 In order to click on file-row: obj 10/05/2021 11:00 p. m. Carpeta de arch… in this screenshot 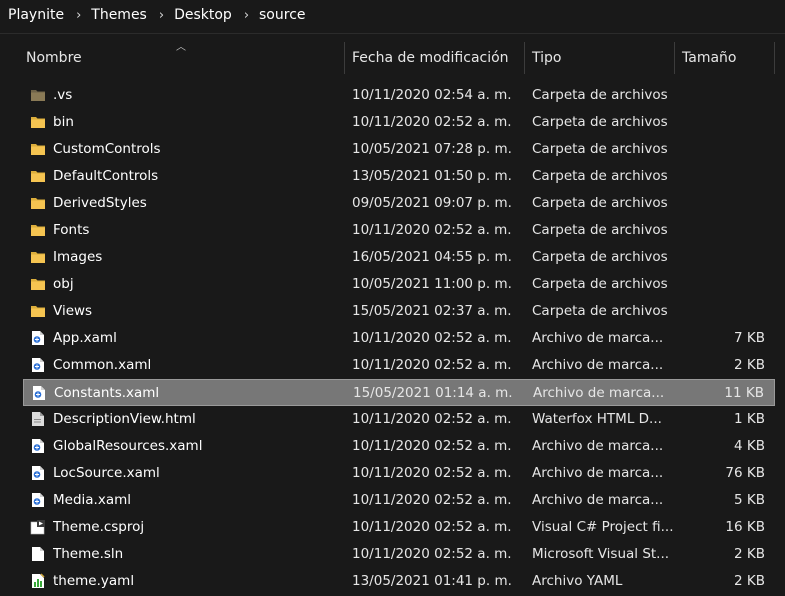, I will do `click(399, 284)`.